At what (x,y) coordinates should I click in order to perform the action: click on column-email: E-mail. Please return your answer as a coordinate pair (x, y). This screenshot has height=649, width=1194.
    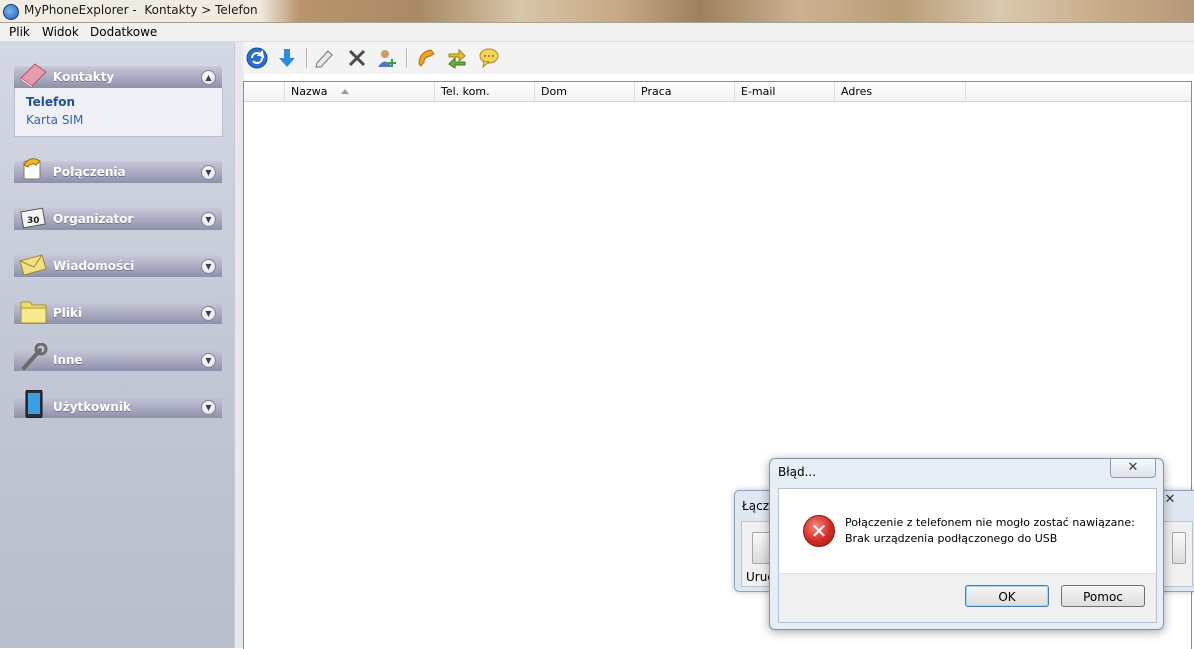
    Looking at the image, I should click on (785, 91).